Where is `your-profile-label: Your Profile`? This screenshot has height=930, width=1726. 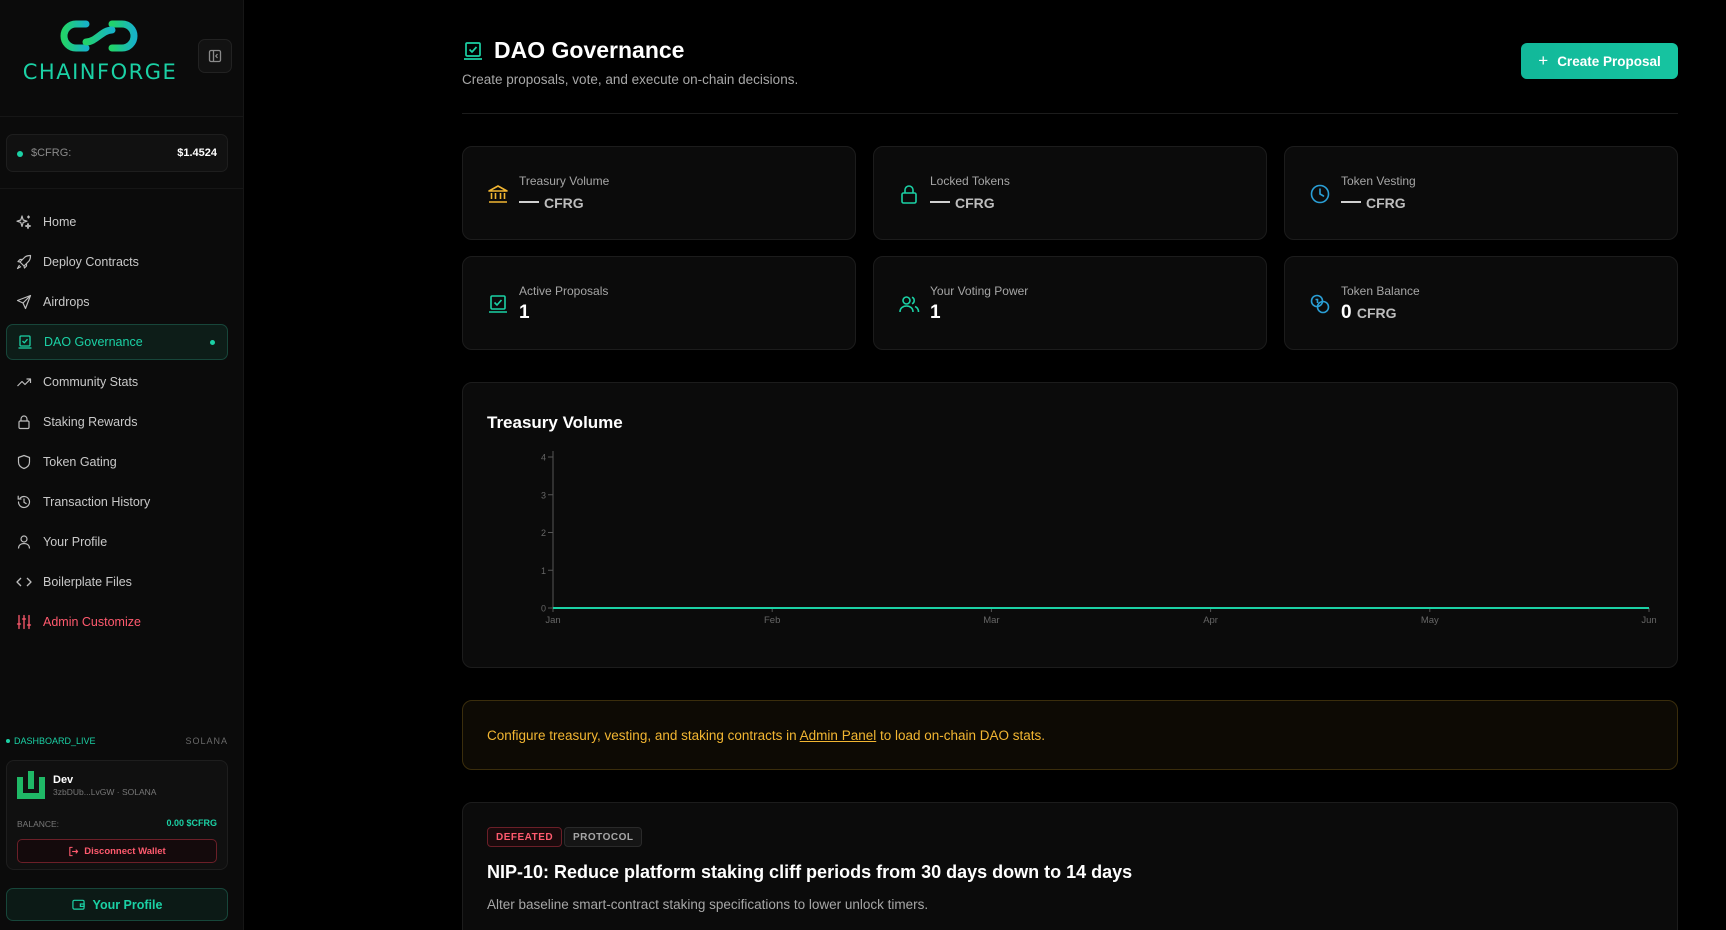
your-profile-label: Your Profile is located at coordinates (127, 904).